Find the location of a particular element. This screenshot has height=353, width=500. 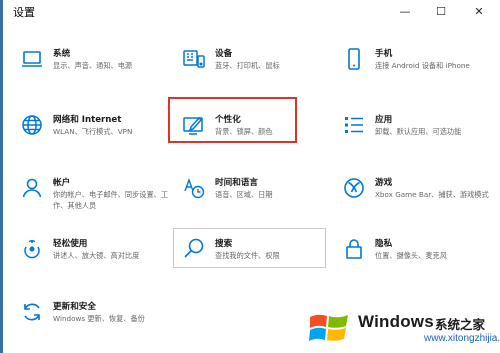

item-title: 游戏 is located at coordinates (384, 183).